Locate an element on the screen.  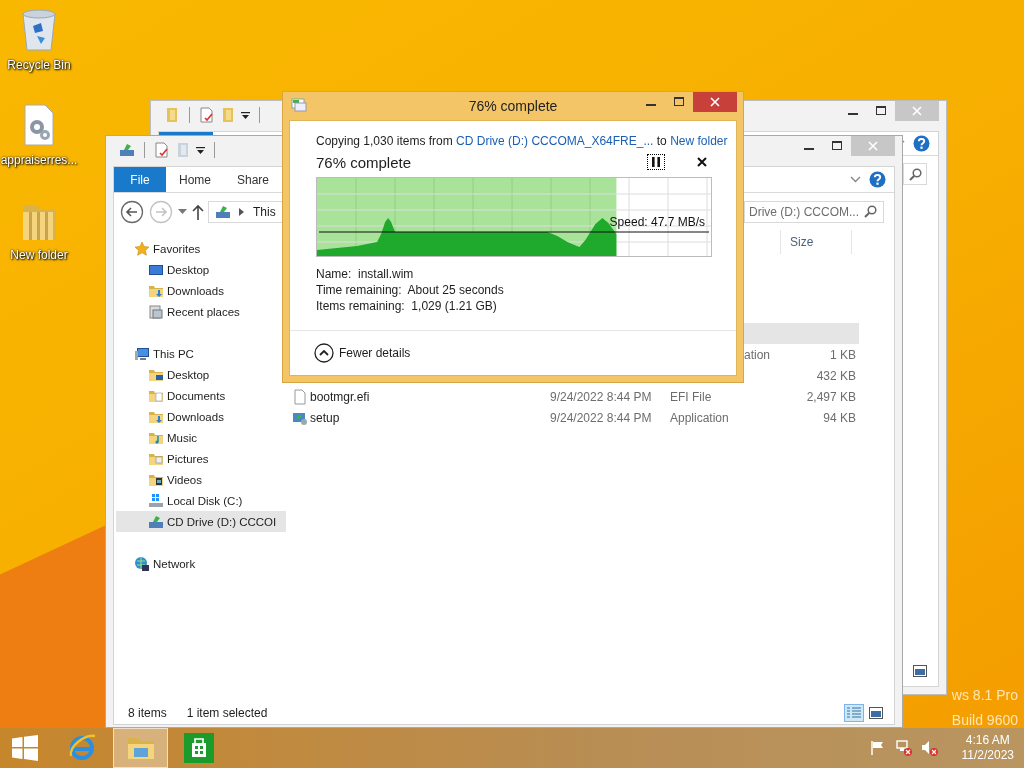
file-icon is located at coordinates (300, 396).